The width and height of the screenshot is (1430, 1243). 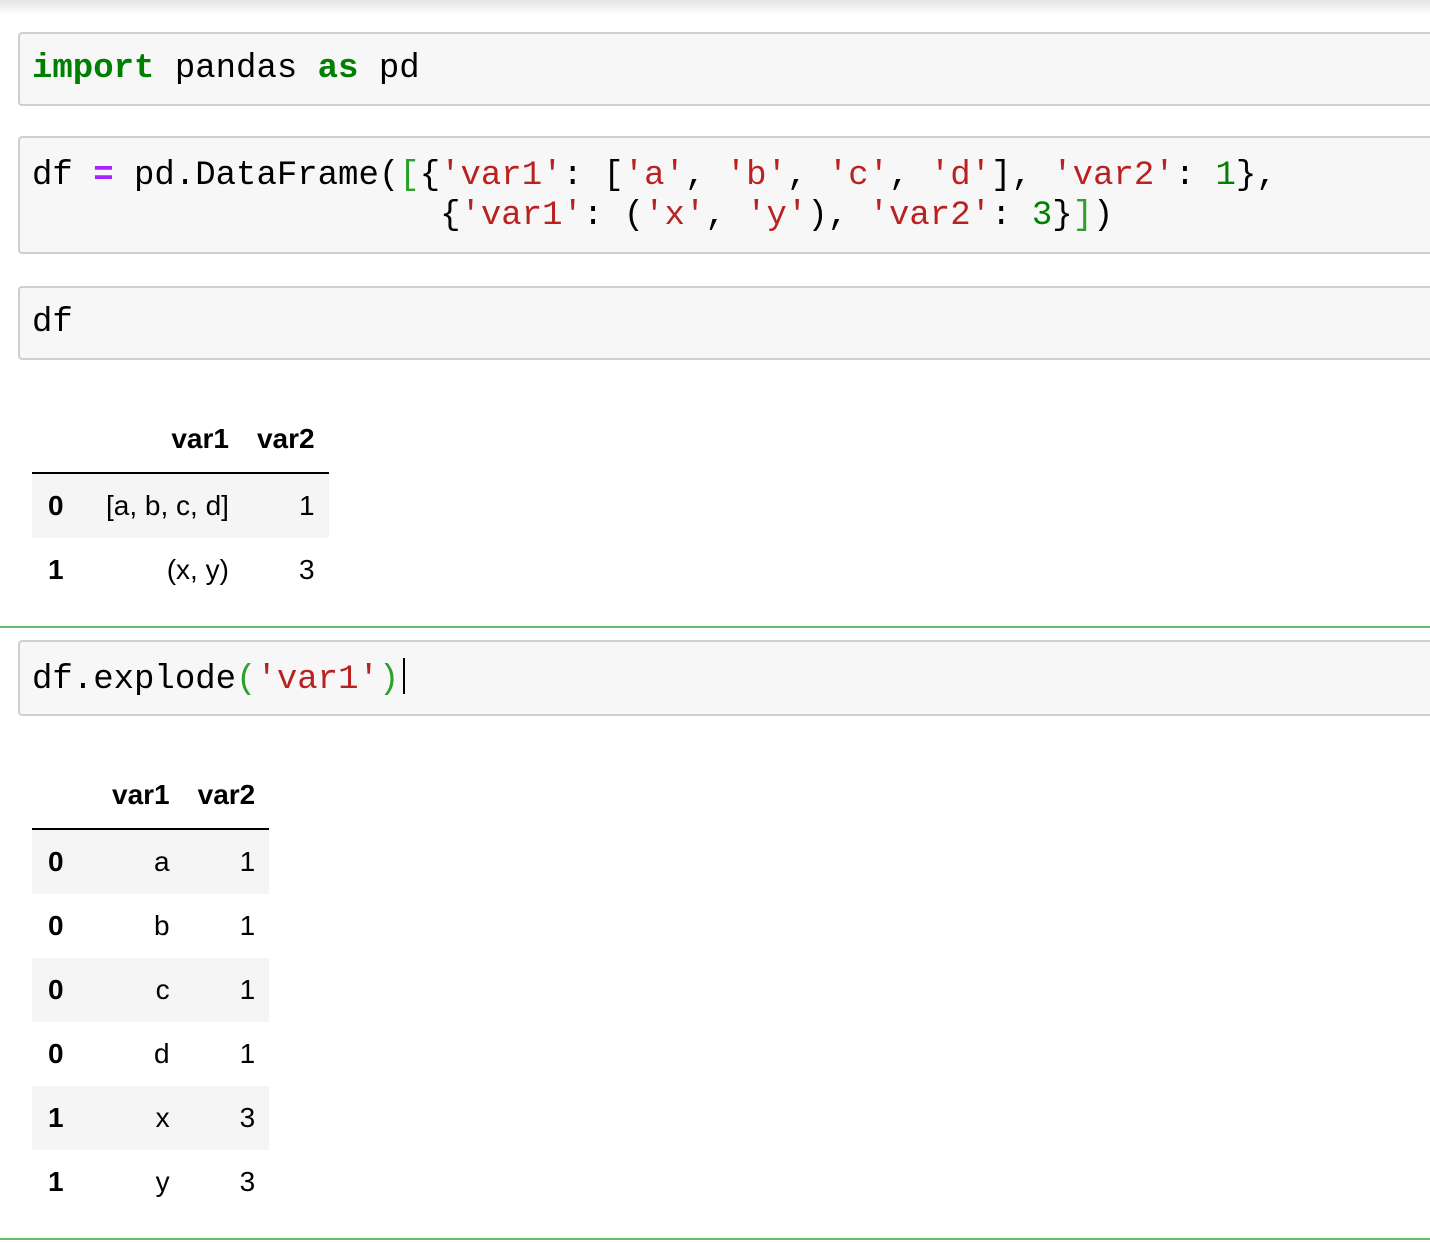 I want to click on code-number: 1, so click(x=1225, y=176).